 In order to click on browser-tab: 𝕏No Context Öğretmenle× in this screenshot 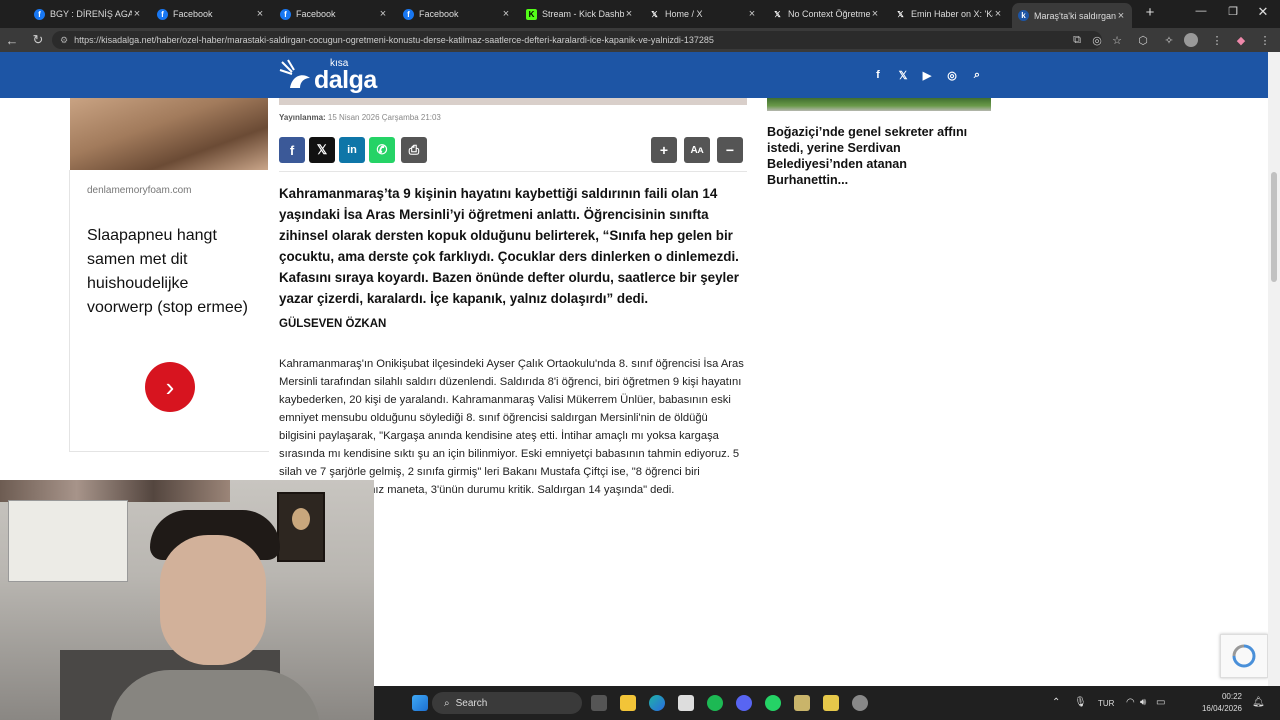, I will do `click(826, 14)`.